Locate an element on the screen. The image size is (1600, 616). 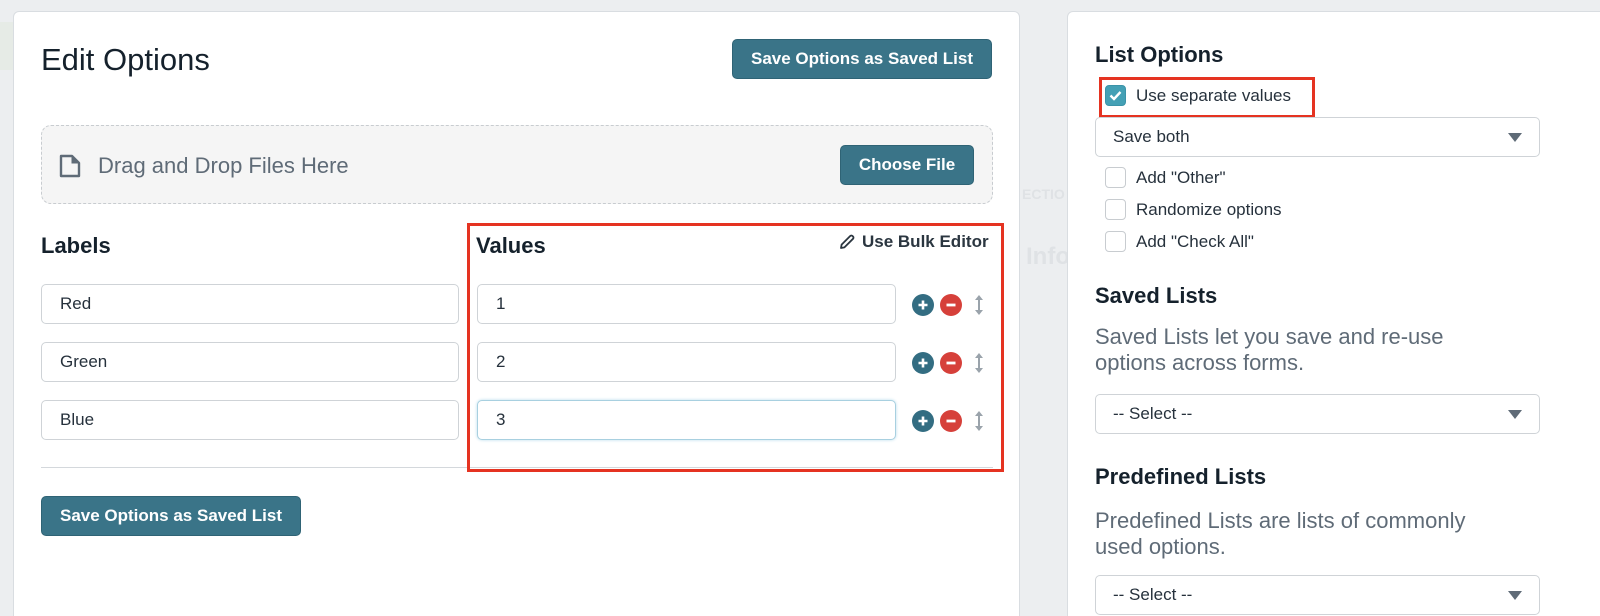
background-text: Info is located at coordinates (1048, 256).